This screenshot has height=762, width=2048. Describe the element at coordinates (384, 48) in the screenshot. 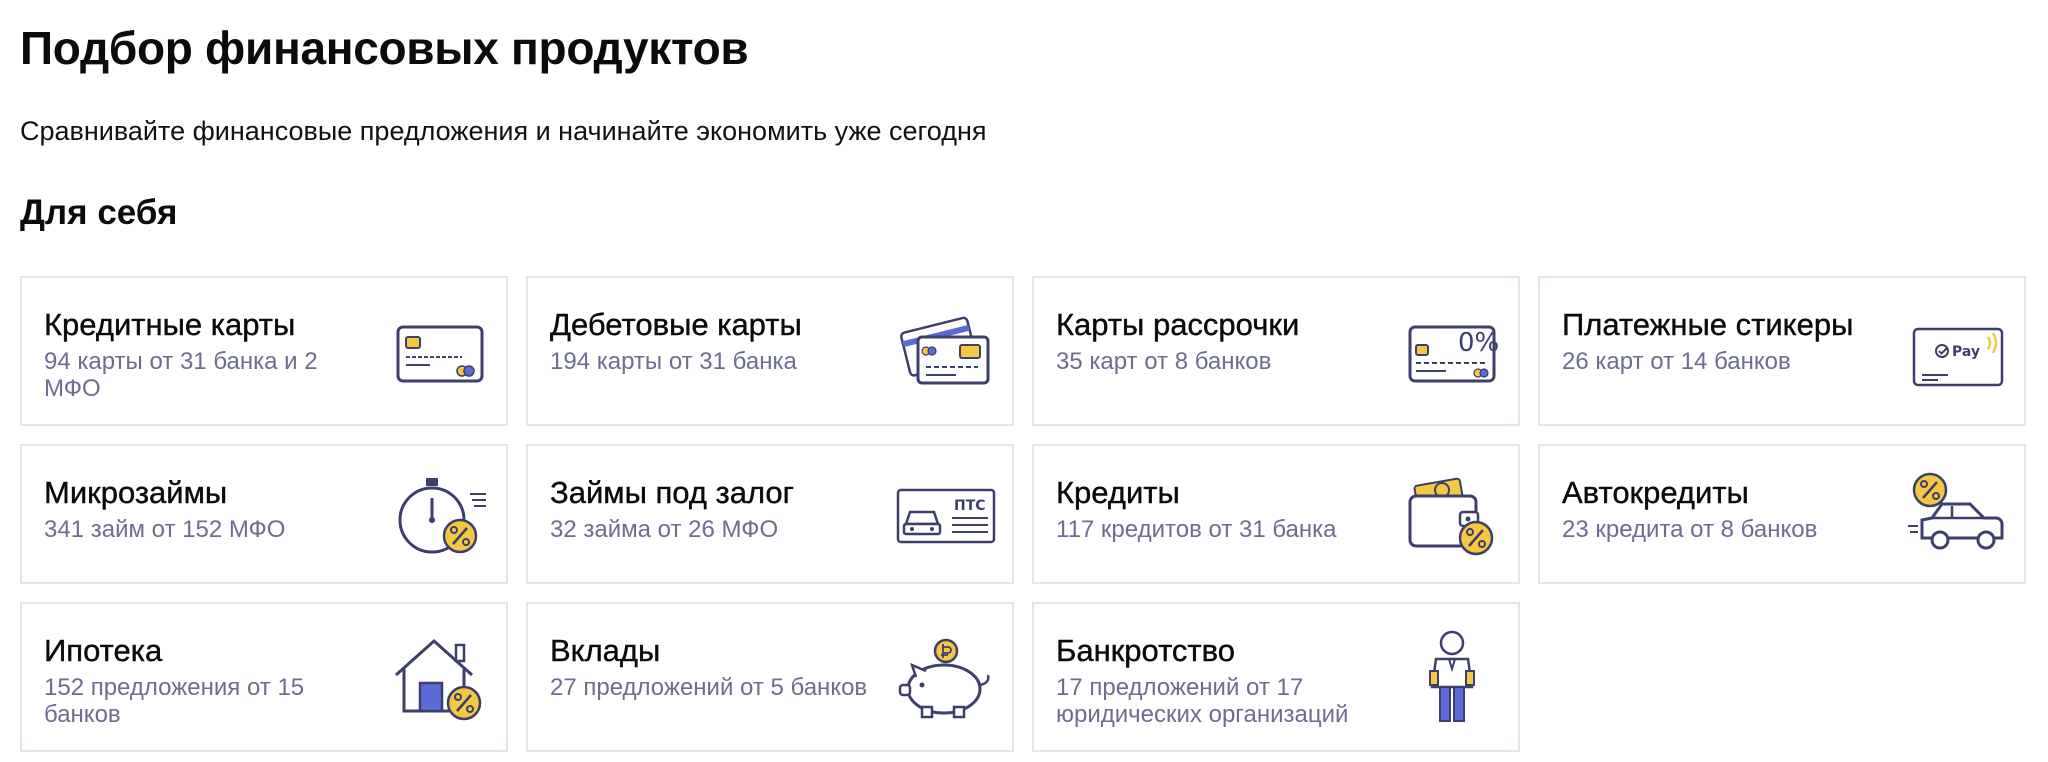

I see `page-title: Подбор финансовых продуктов` at that location.